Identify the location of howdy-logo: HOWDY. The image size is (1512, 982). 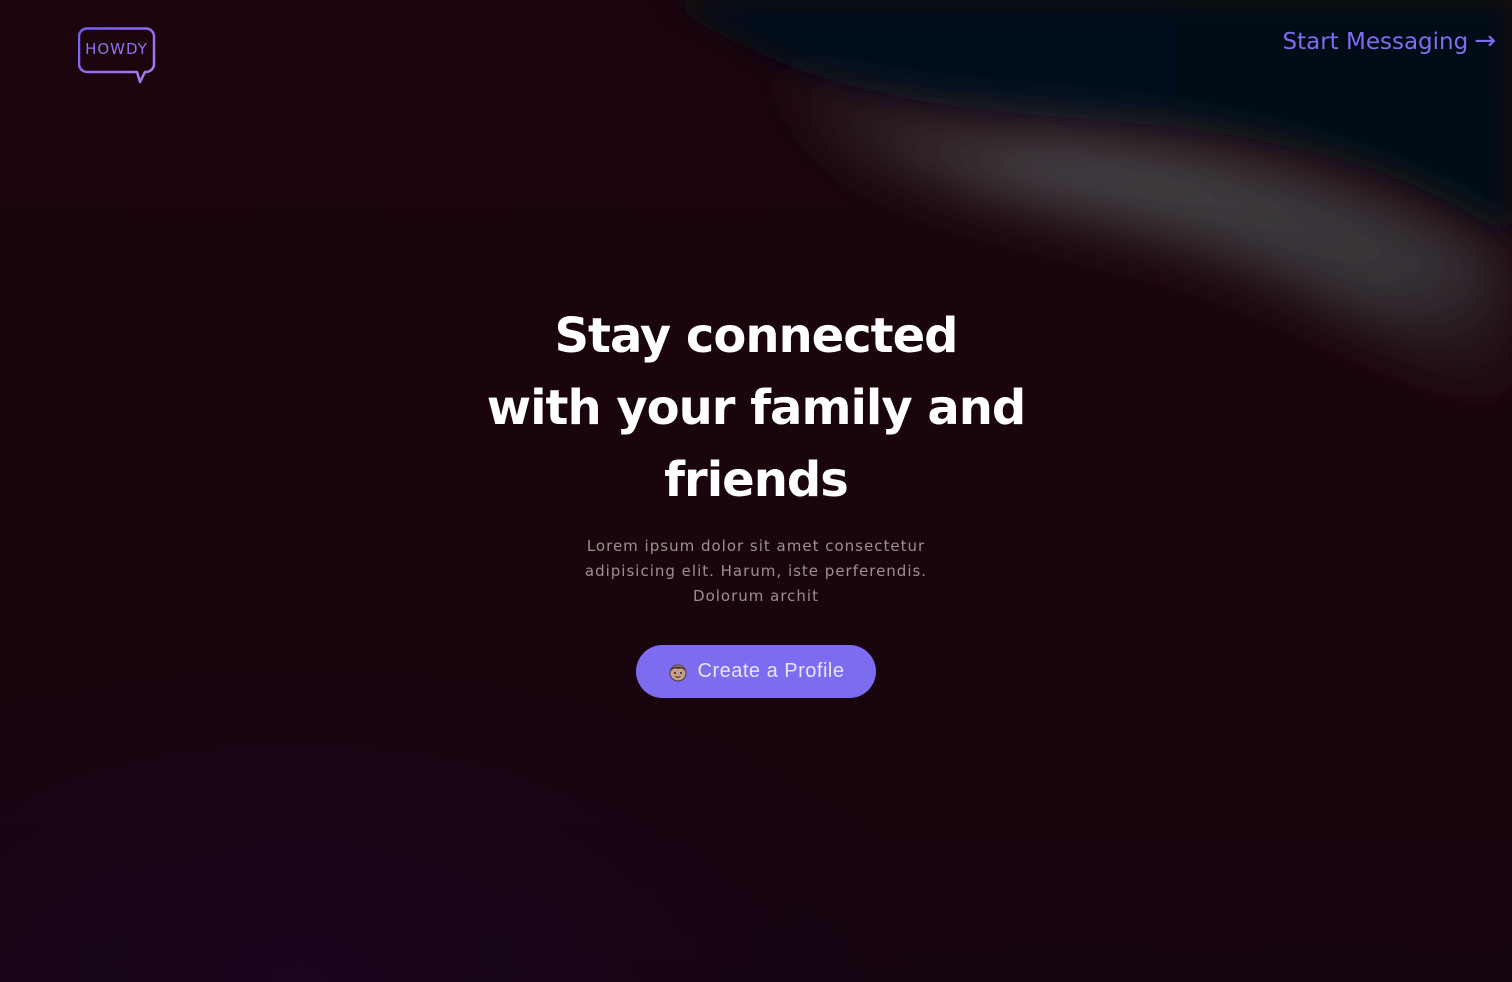
(116, 56).